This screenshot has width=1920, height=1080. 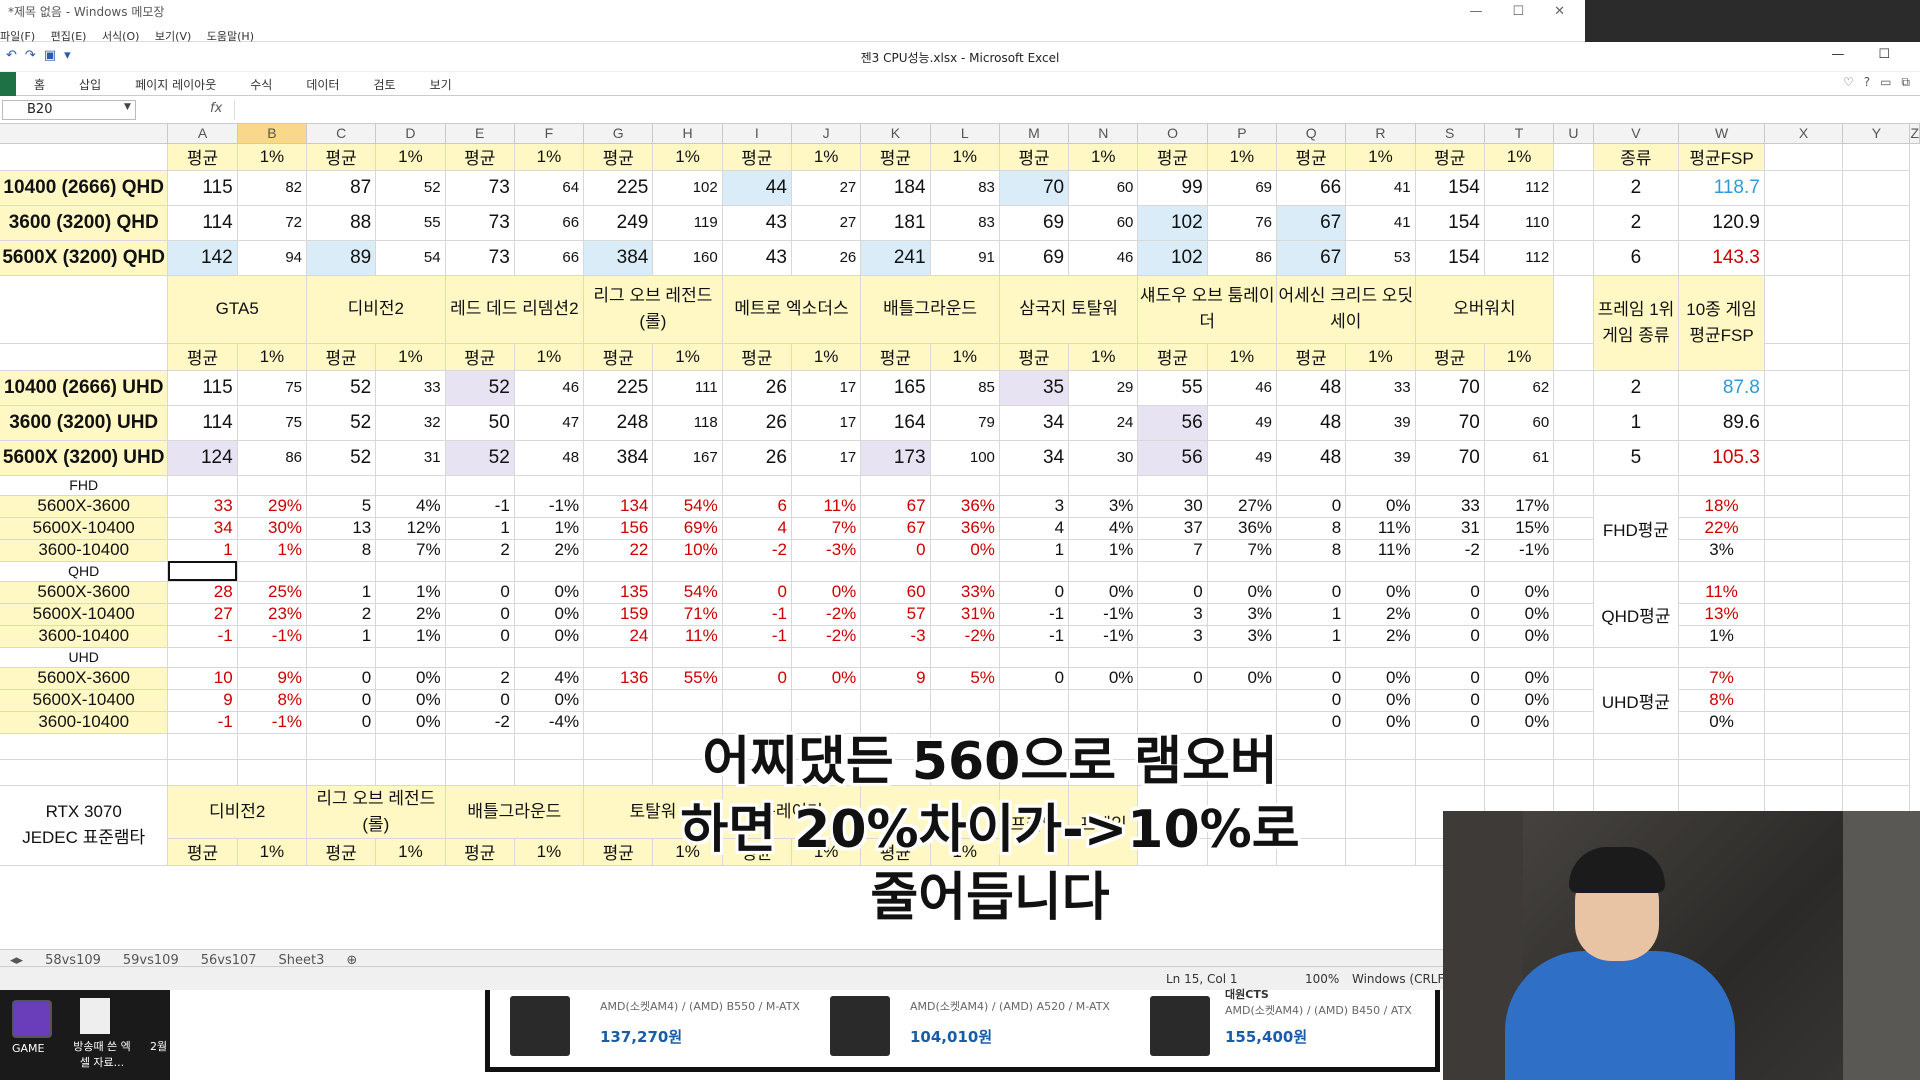 I want to click on value-cell: 43, so click(x=757, y=223).